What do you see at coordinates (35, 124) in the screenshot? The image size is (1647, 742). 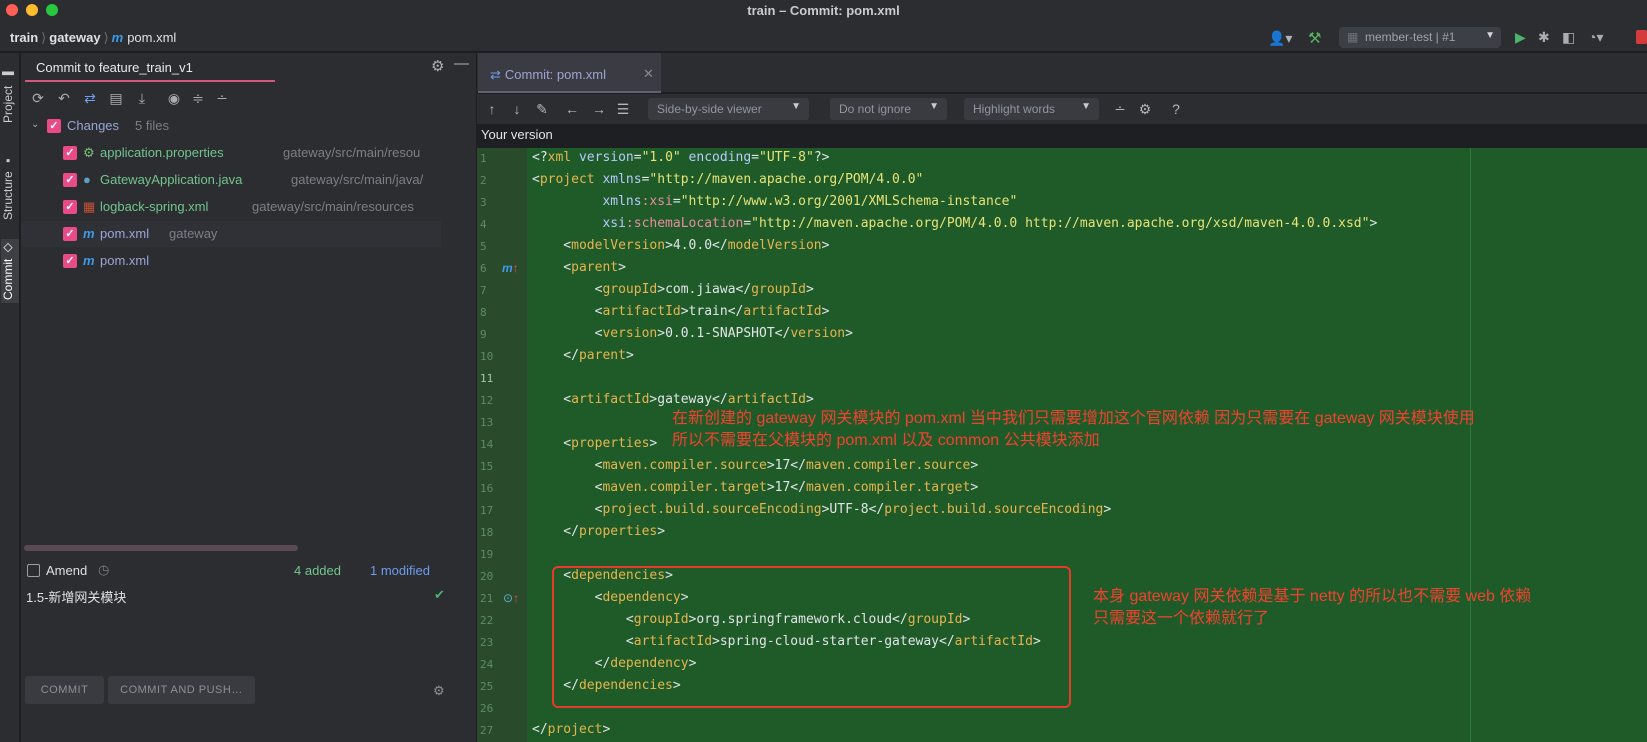 I see `chevron-down-icon: ⌄` at bounding box center [35, 124].